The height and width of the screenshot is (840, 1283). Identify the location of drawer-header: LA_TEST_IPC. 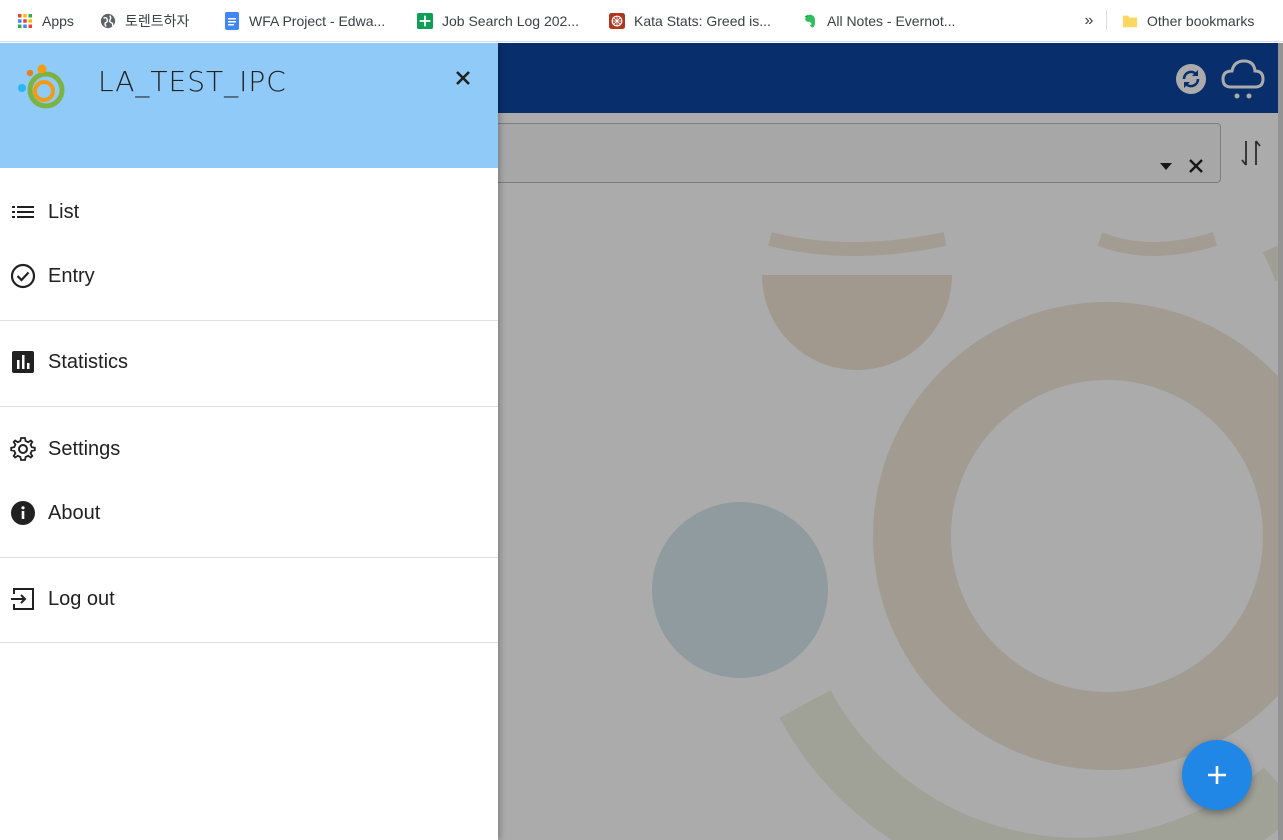
(249, 105).